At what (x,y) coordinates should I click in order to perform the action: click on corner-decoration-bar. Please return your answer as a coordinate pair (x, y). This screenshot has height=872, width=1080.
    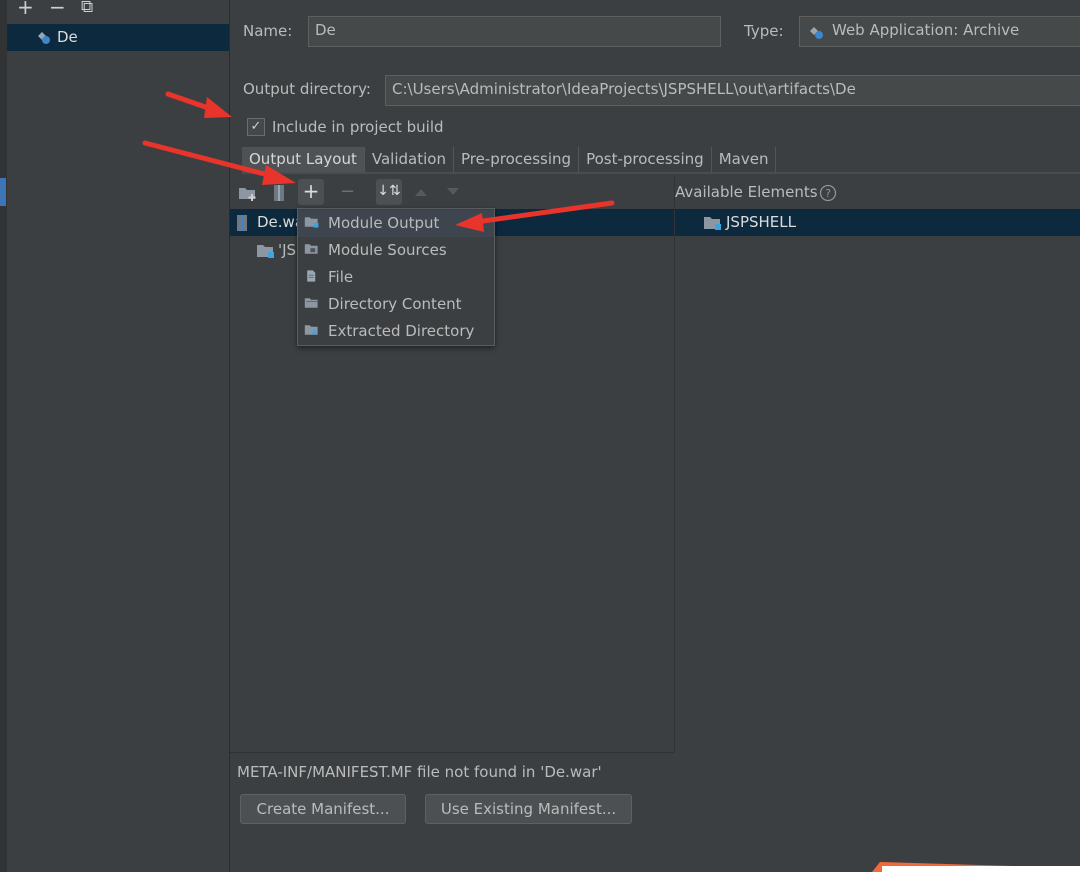
    Looking at the image, I should click on (981, 869).